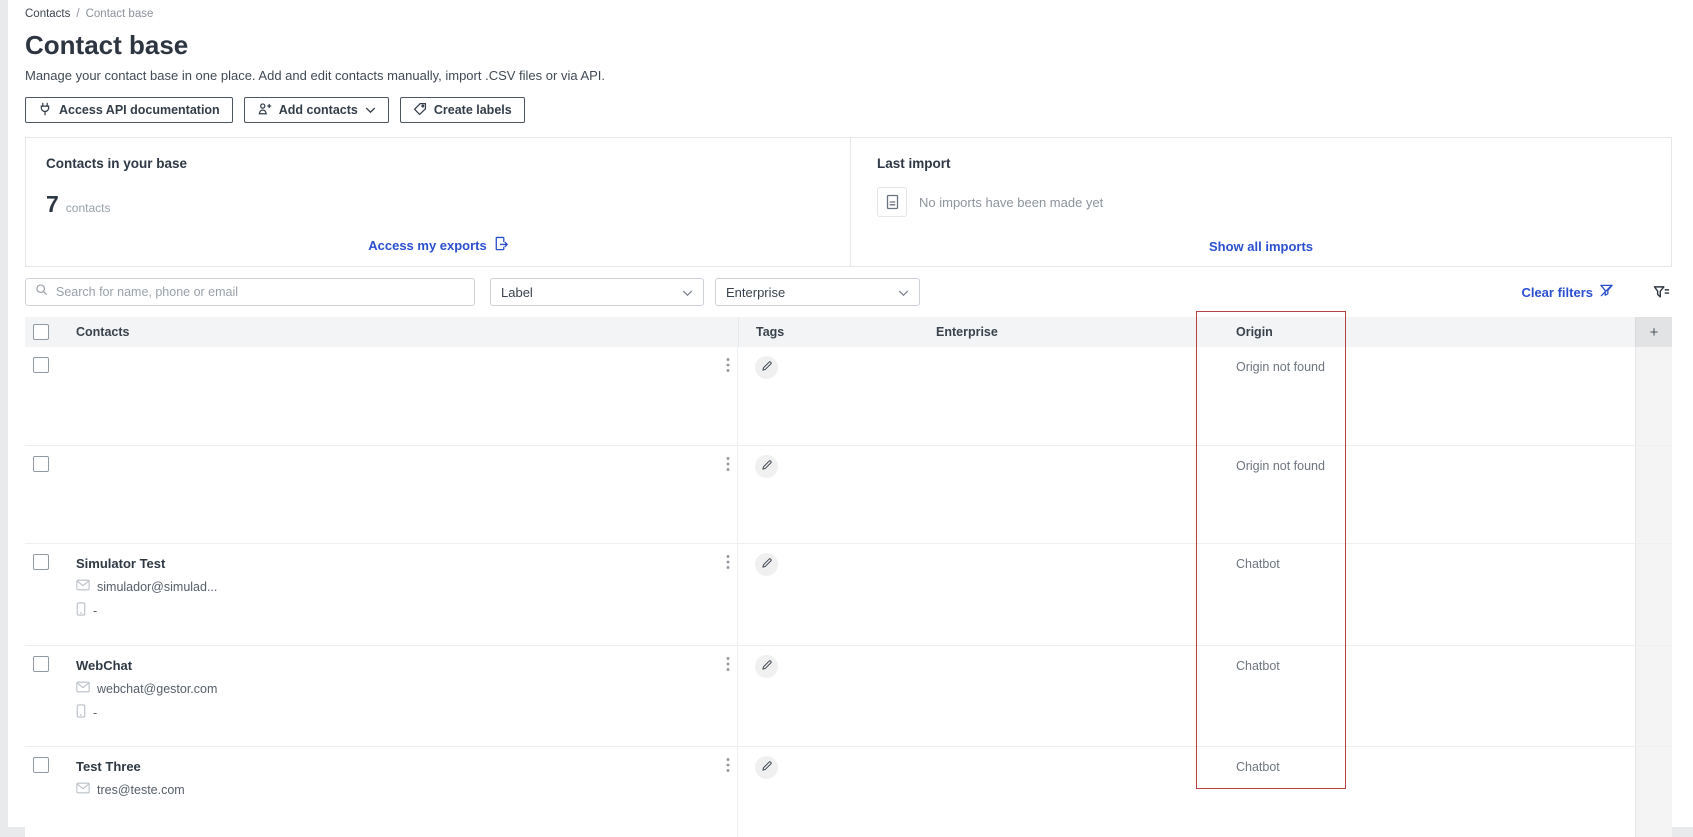 The image size is (1693, 837). I want to click on access-my-exports-label: Access my exports, so click(427, 245).